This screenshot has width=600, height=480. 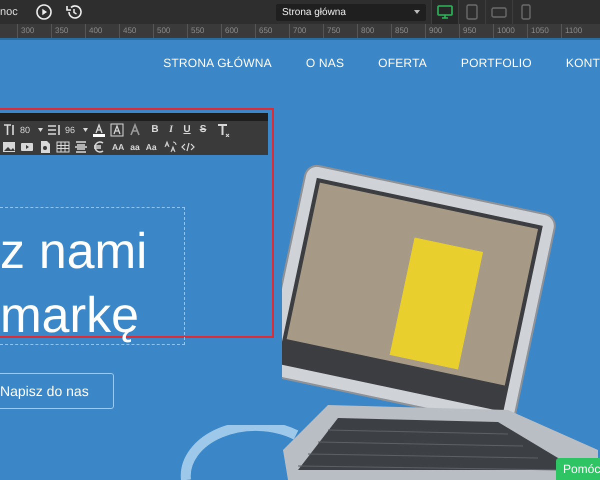 What do you see at coordinates (57, 391) in the screenshot?
I see `contact-button: Napisz do nas` at bounding box center [57, 391].